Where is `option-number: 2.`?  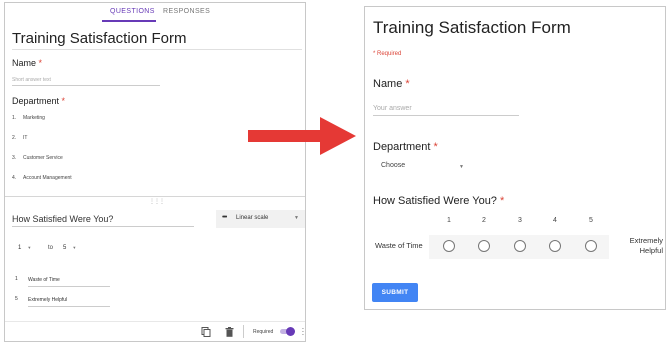 option-number: 2. is located at coordinates (14, 138).